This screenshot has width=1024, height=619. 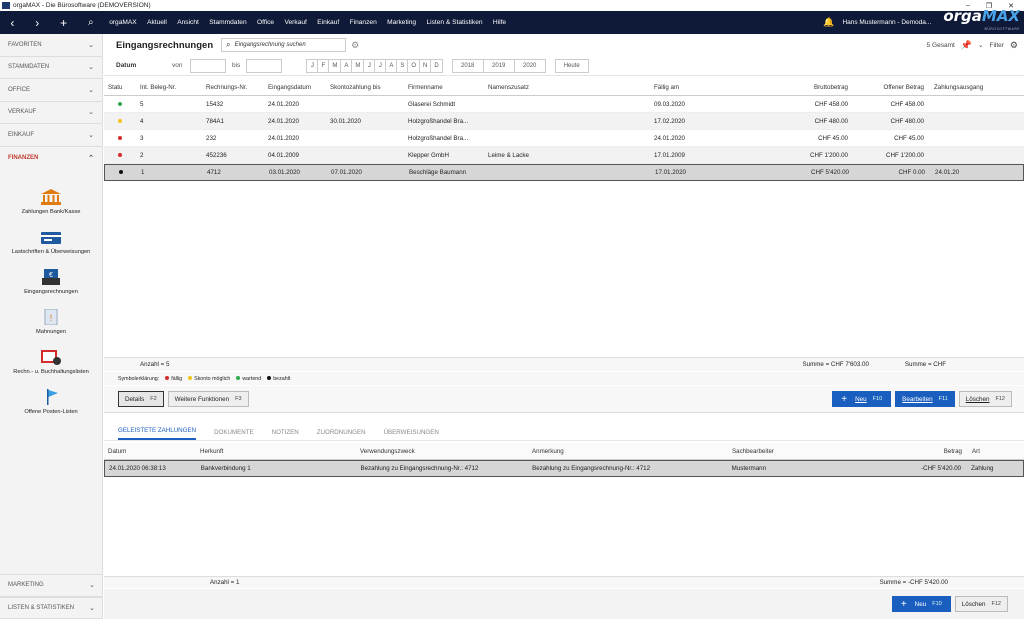 I want to click on add-icon: +, so click(x=63, y=23).